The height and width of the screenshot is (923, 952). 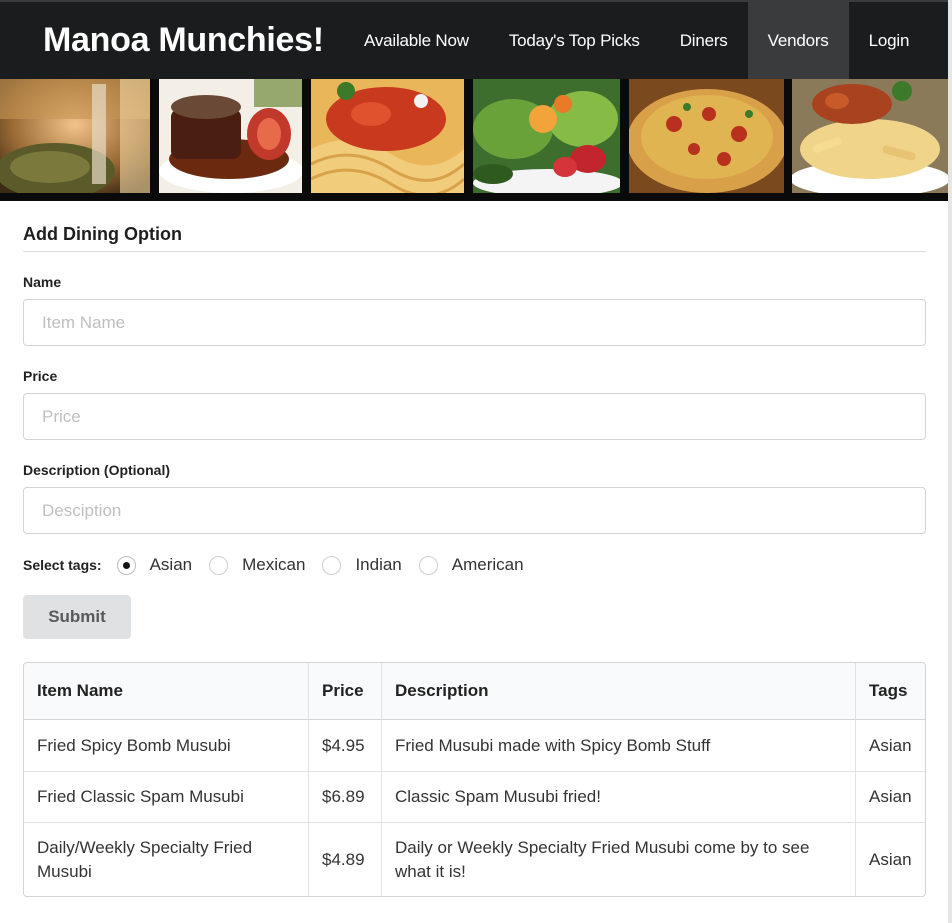 What do you see at coordinates (171, 565) in the screenshot?
I see `radio-label-asian: Asian` at bounding box center [171, 565].